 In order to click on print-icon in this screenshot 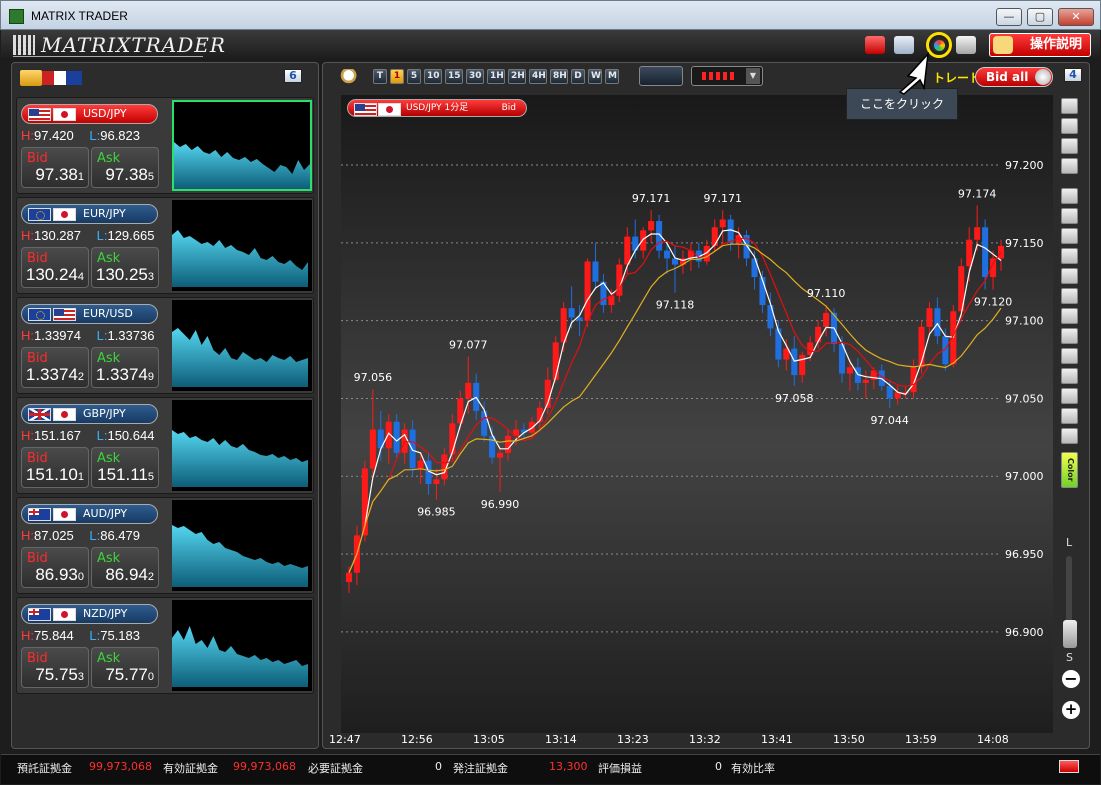, I will do `click(966, 45)`.